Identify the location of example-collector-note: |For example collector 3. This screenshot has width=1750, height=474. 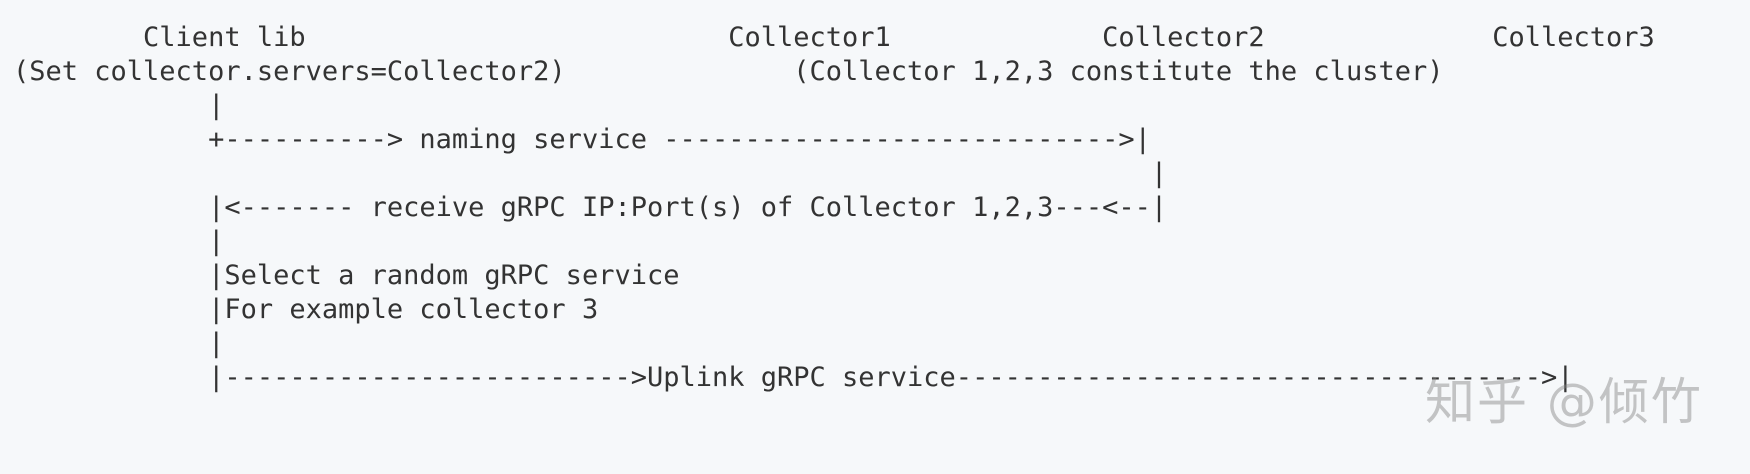
(306, 309).